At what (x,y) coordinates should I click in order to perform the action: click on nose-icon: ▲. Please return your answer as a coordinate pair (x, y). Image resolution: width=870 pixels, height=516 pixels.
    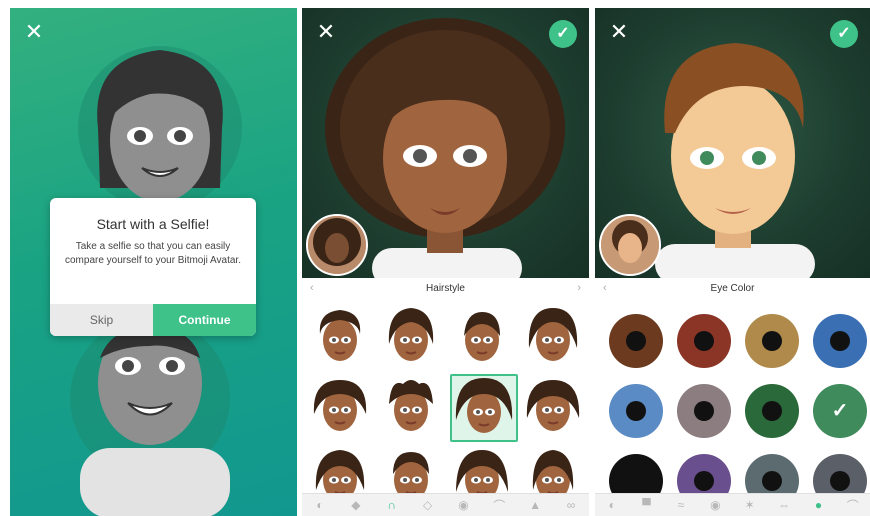
    Looking at the image, I should click on (535, 505).